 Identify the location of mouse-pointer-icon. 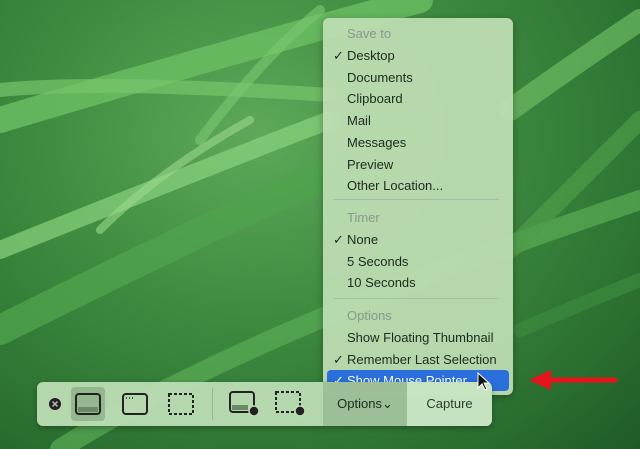
(483, 381).